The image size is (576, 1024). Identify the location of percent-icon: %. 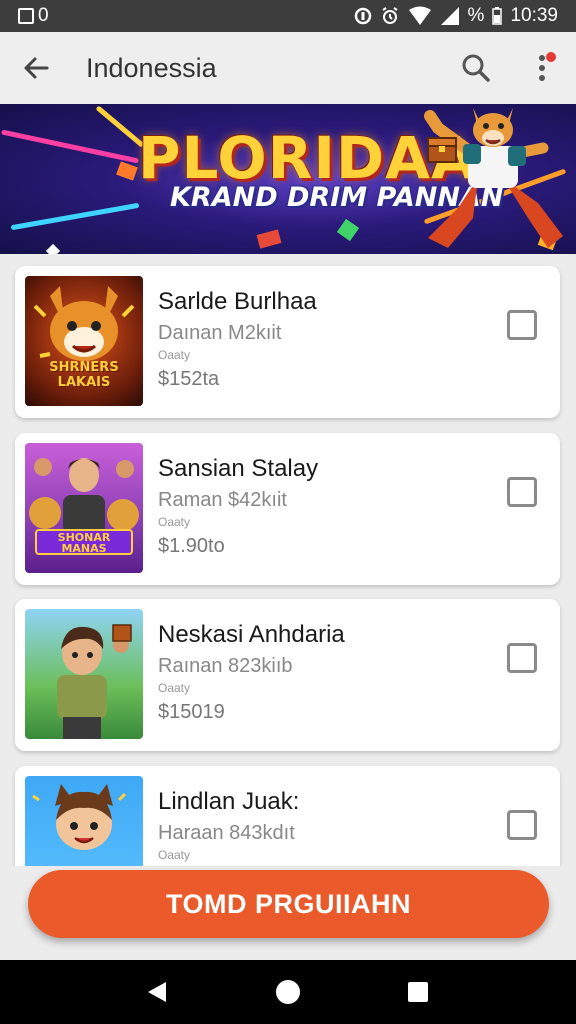
(476, 15).